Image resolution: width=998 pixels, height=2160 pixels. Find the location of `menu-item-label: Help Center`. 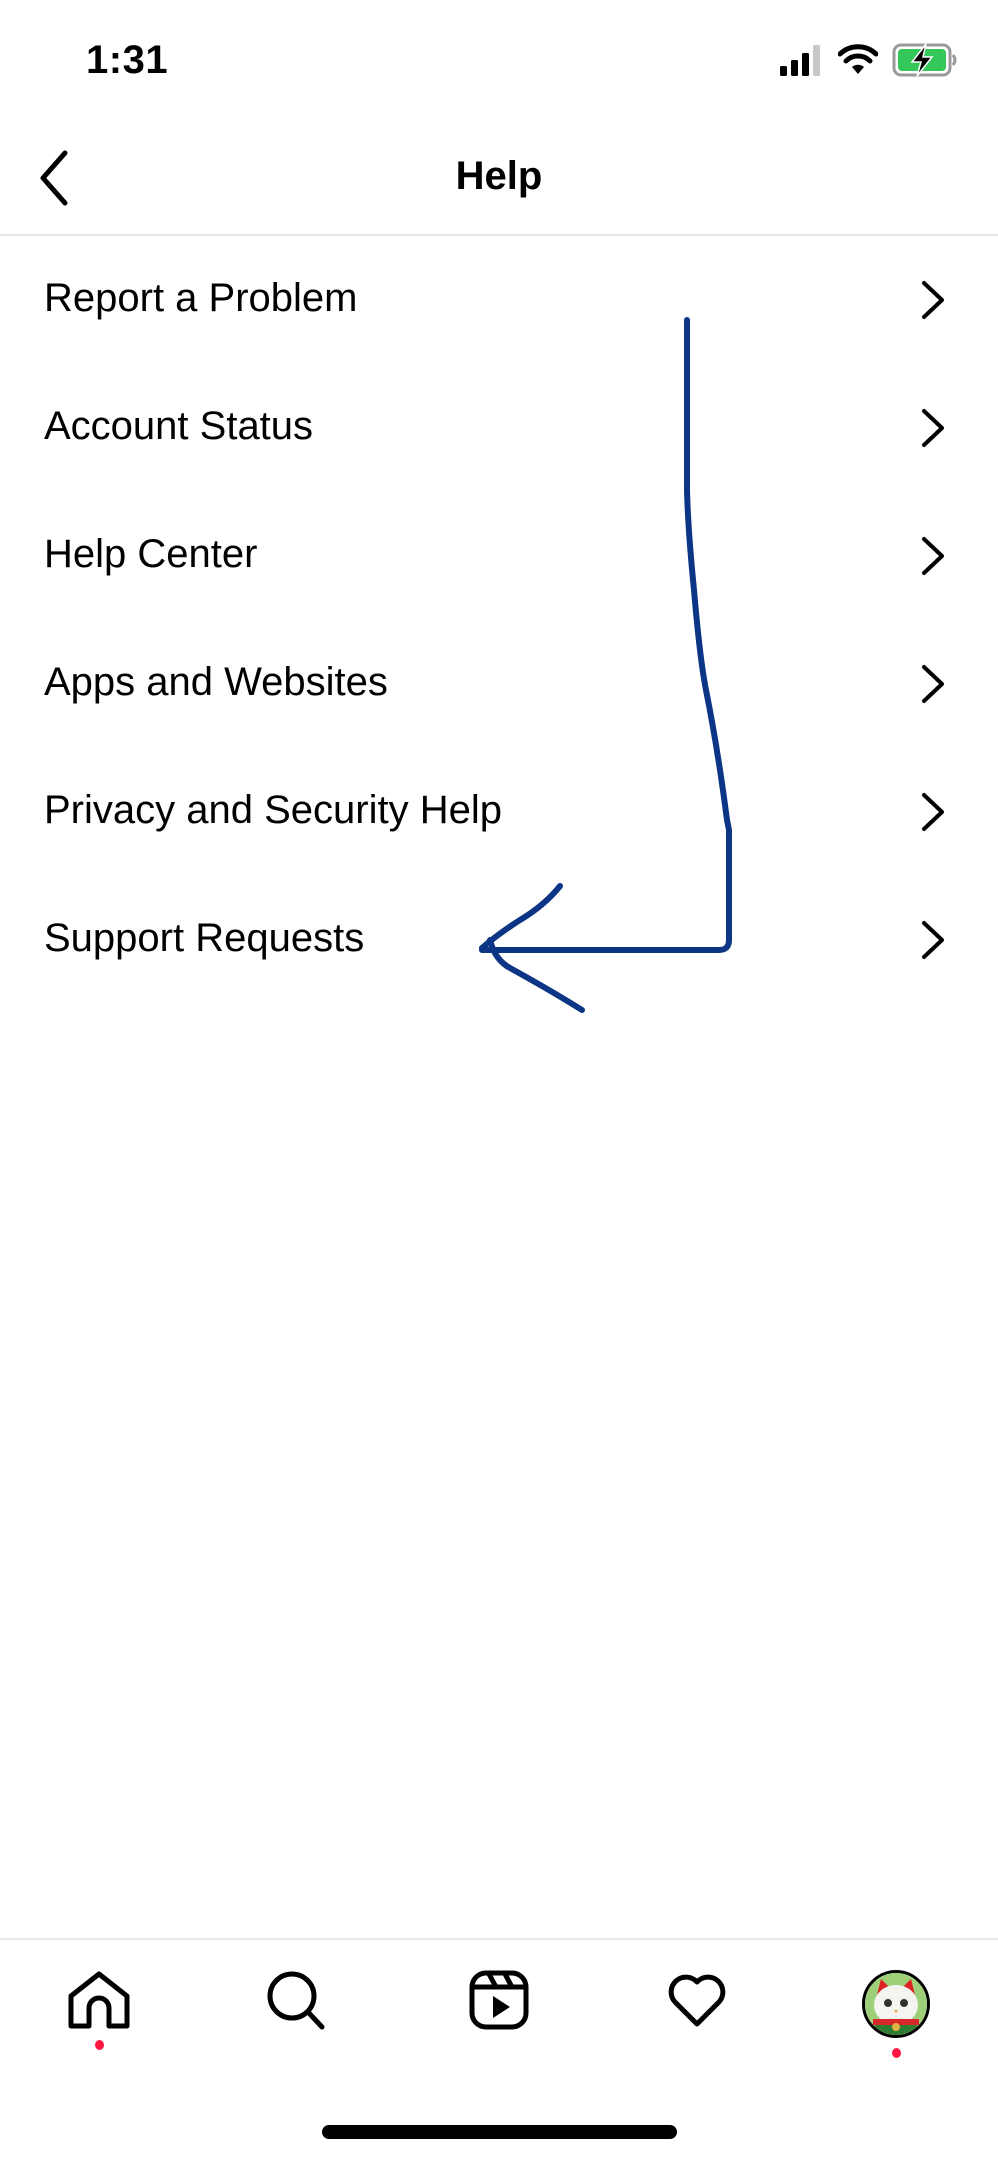

menu-item-label: Help Center is located at coordinates (151, 554).